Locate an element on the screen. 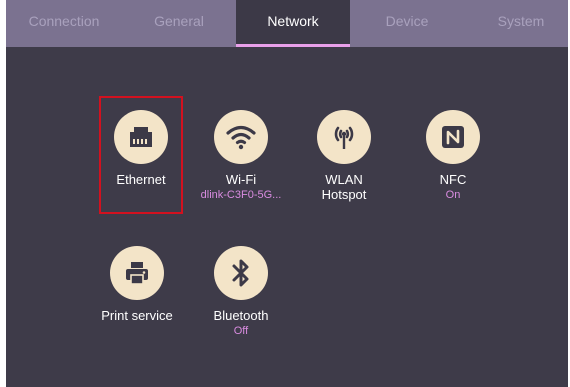 Image resolution: width=570 pixels, height=387 pixels. bluetooth-label: Bluetooth is located at coordinates (241, 315).